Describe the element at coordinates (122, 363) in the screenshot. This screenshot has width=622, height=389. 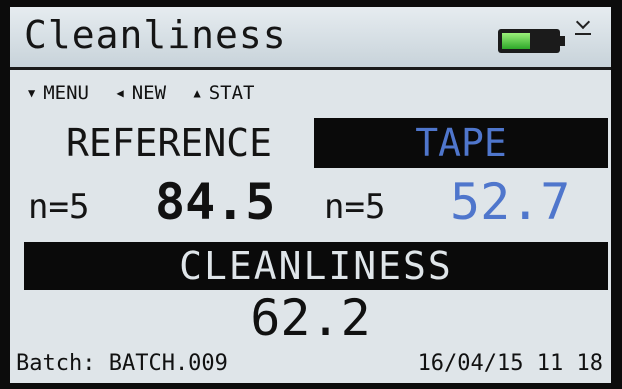
I see `batch-label: Batch: BATCH.009` at that location.